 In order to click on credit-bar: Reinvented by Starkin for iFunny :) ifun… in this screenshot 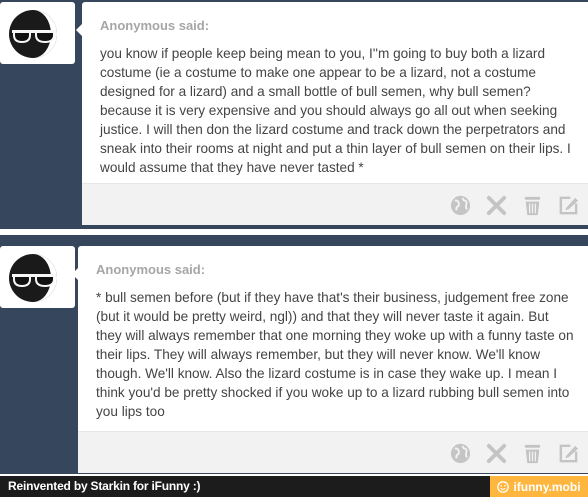, I will do `click(294, 486)`.